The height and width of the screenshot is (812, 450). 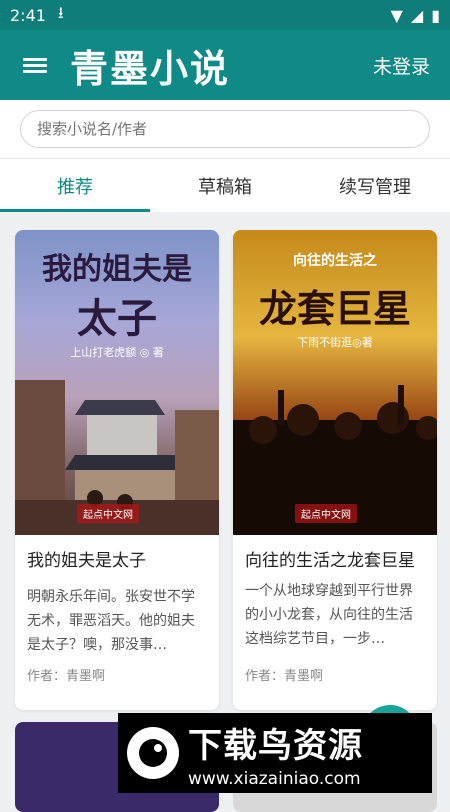 I want to click on status-icons: ▼ ◢ ▮, so click(x=415, y=15).